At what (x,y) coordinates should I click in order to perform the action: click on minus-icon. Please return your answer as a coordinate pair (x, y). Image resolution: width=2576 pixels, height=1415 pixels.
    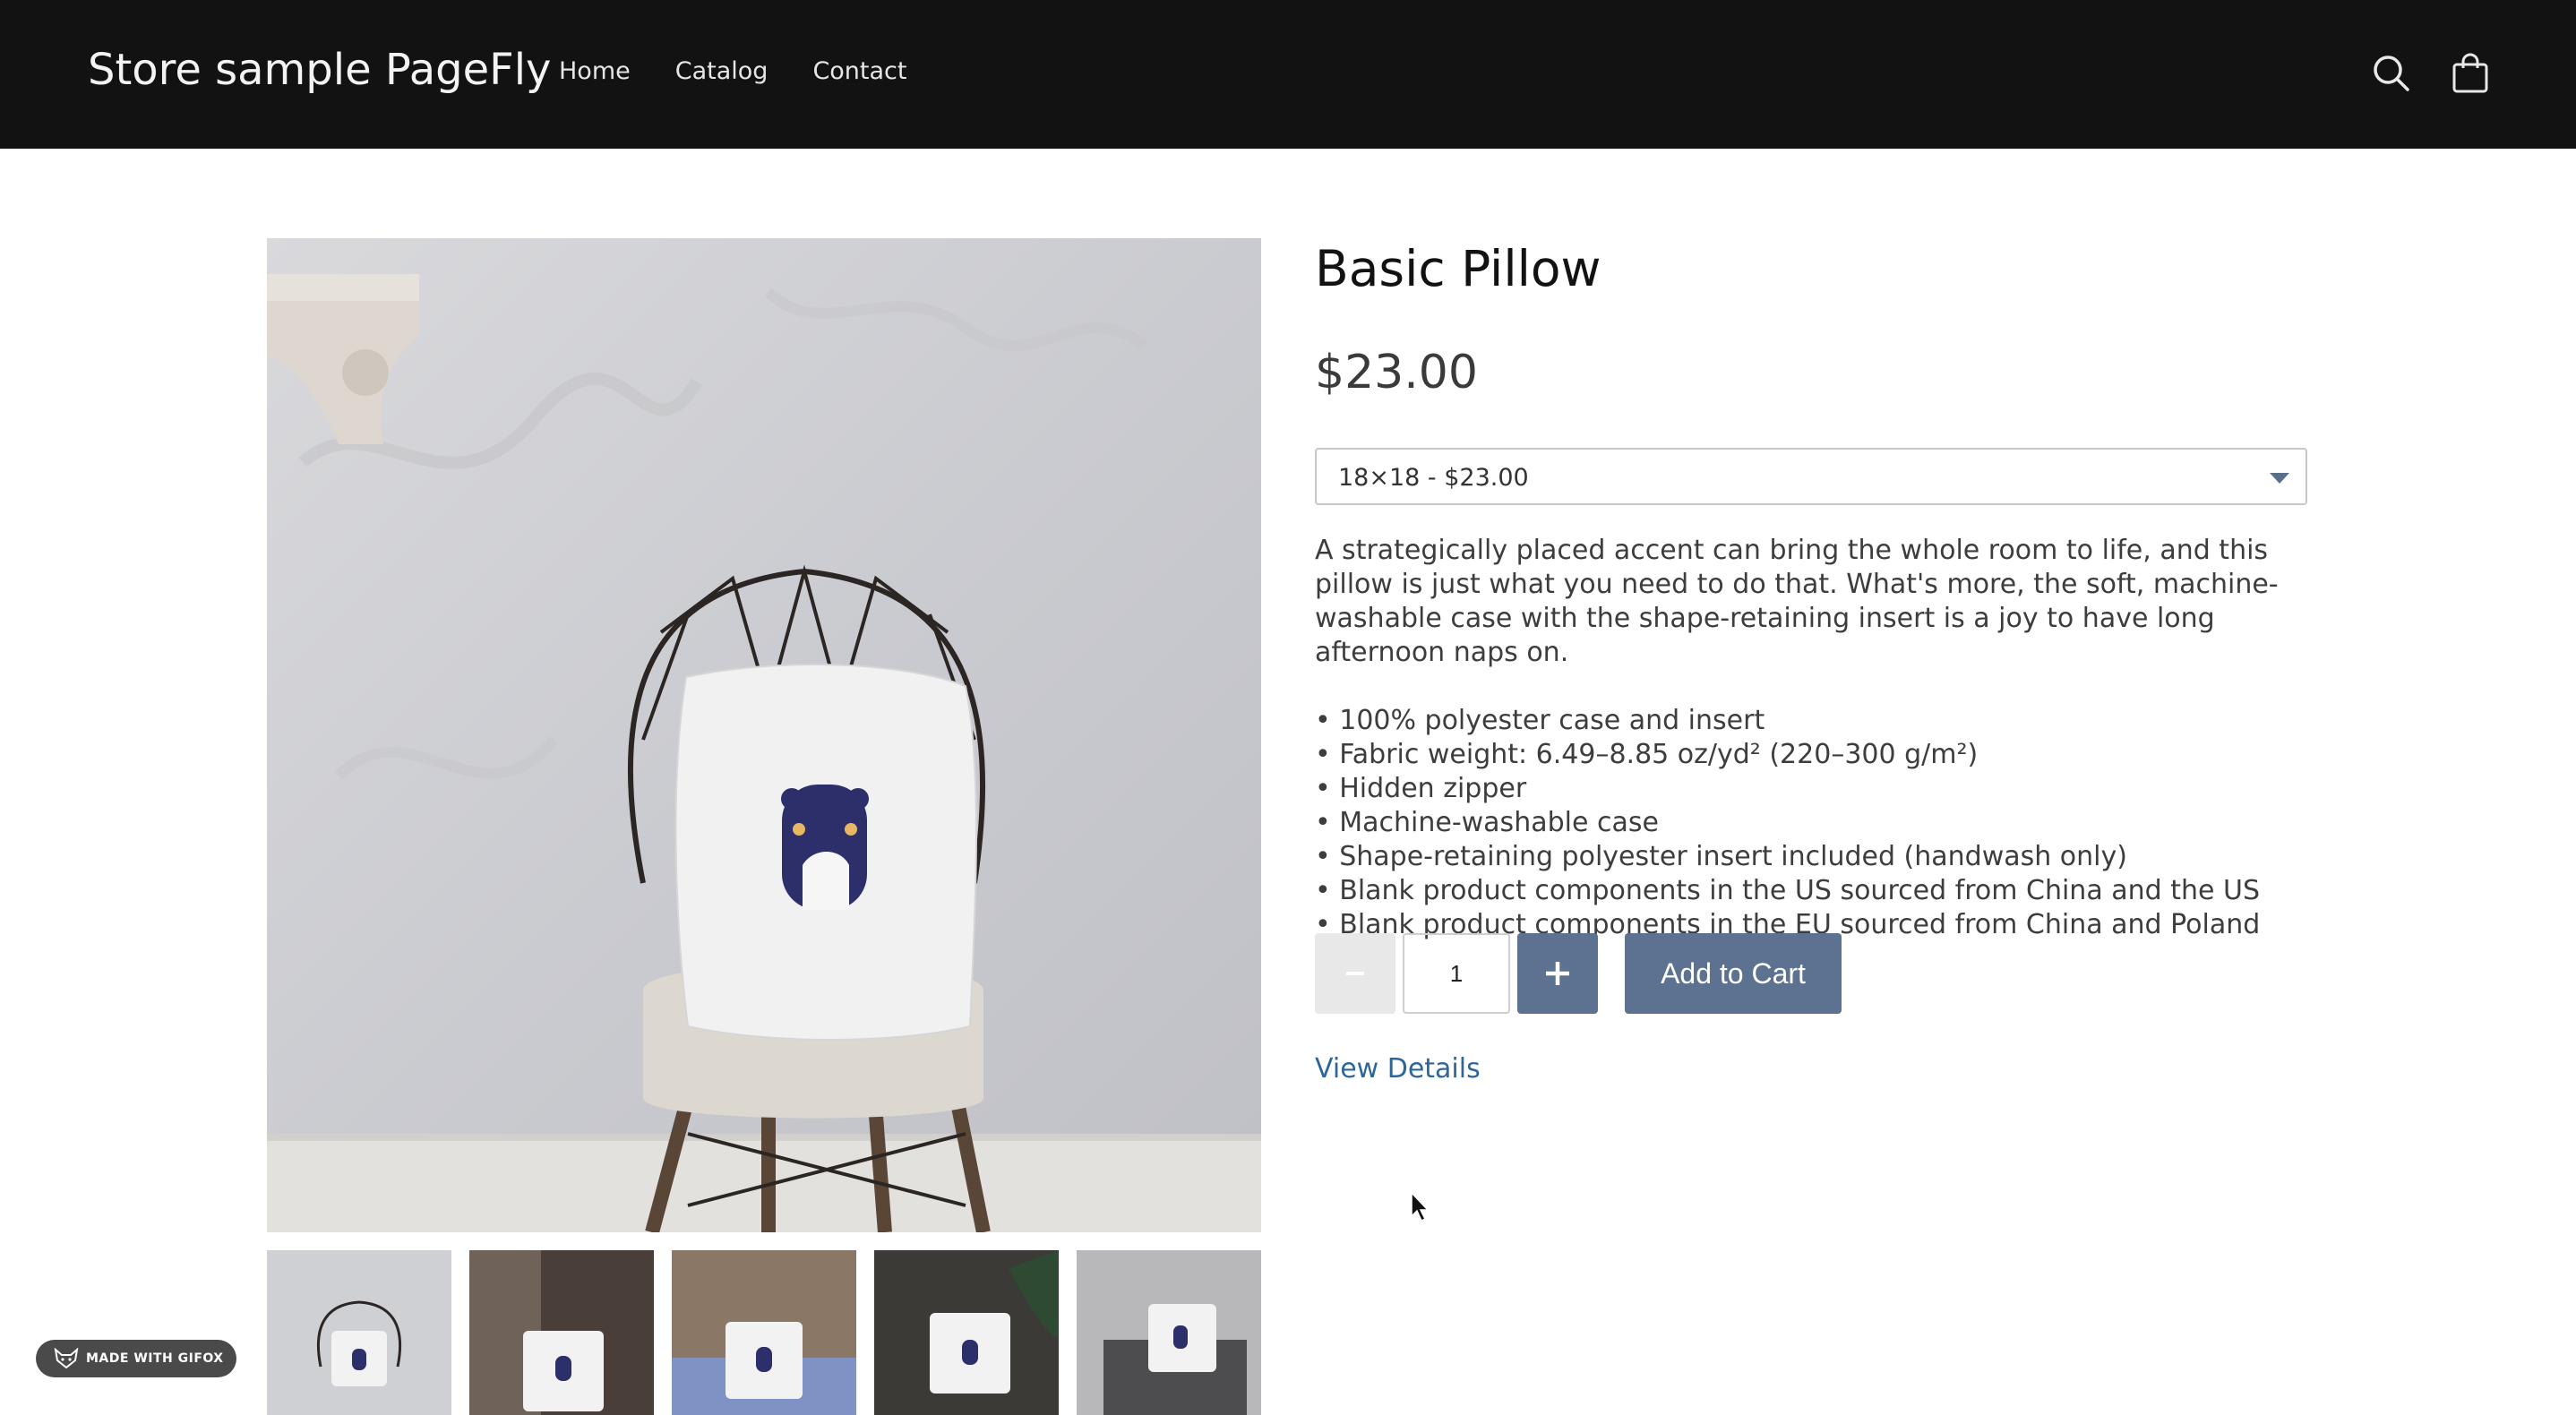
    Looking at the image, I should click on (1355, 973).